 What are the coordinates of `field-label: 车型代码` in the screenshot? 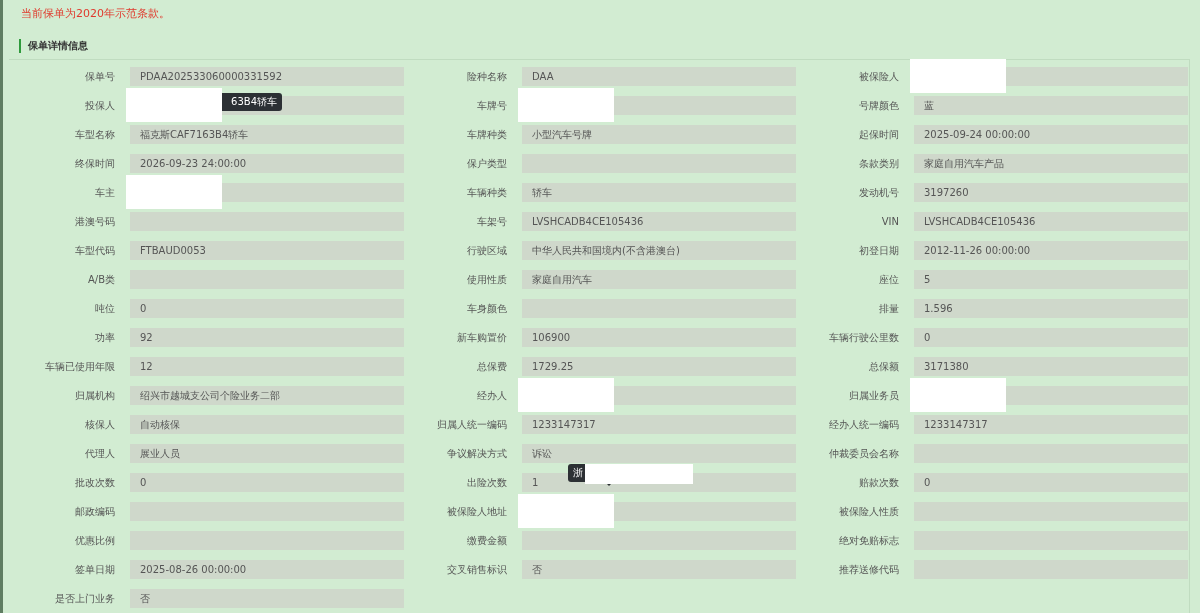 It's located at (94, 250).